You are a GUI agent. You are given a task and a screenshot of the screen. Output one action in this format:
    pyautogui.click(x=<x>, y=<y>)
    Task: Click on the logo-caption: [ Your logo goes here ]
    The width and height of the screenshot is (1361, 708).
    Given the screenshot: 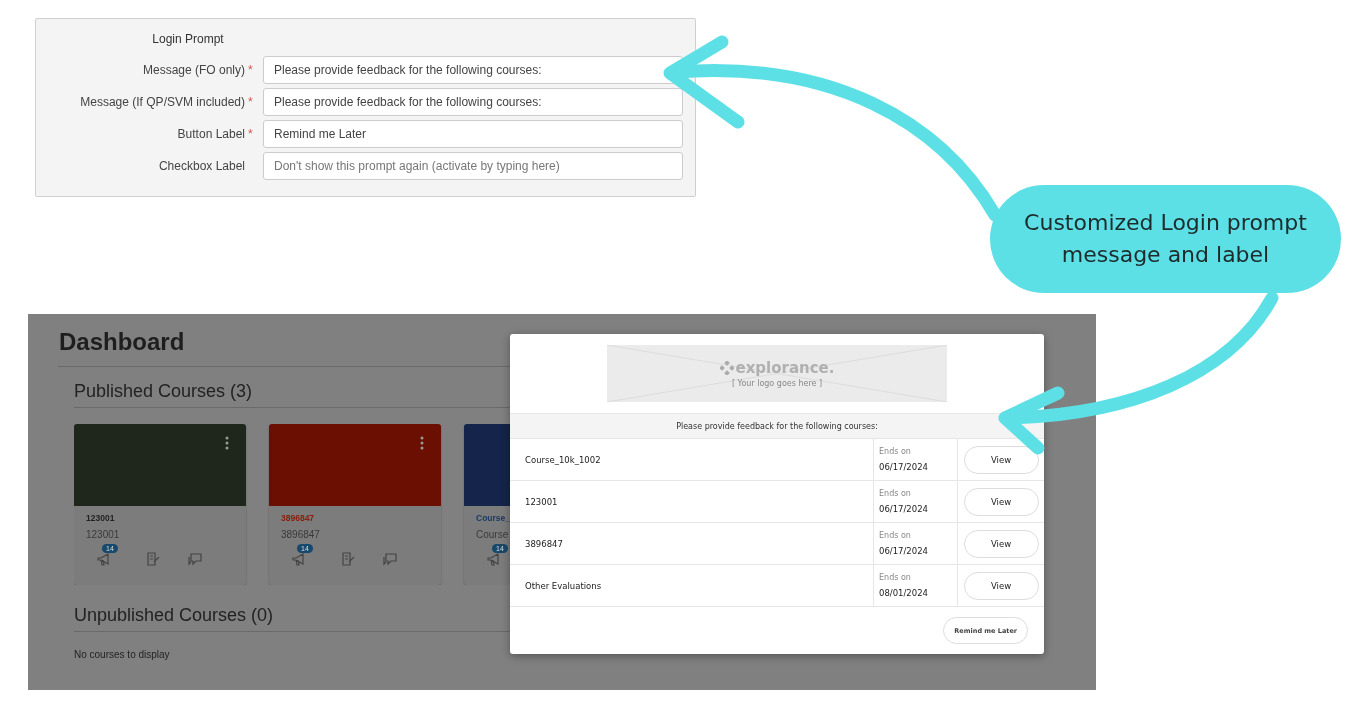 What is the action you would take?
    pyautogui.click(x=777, y=383)
    